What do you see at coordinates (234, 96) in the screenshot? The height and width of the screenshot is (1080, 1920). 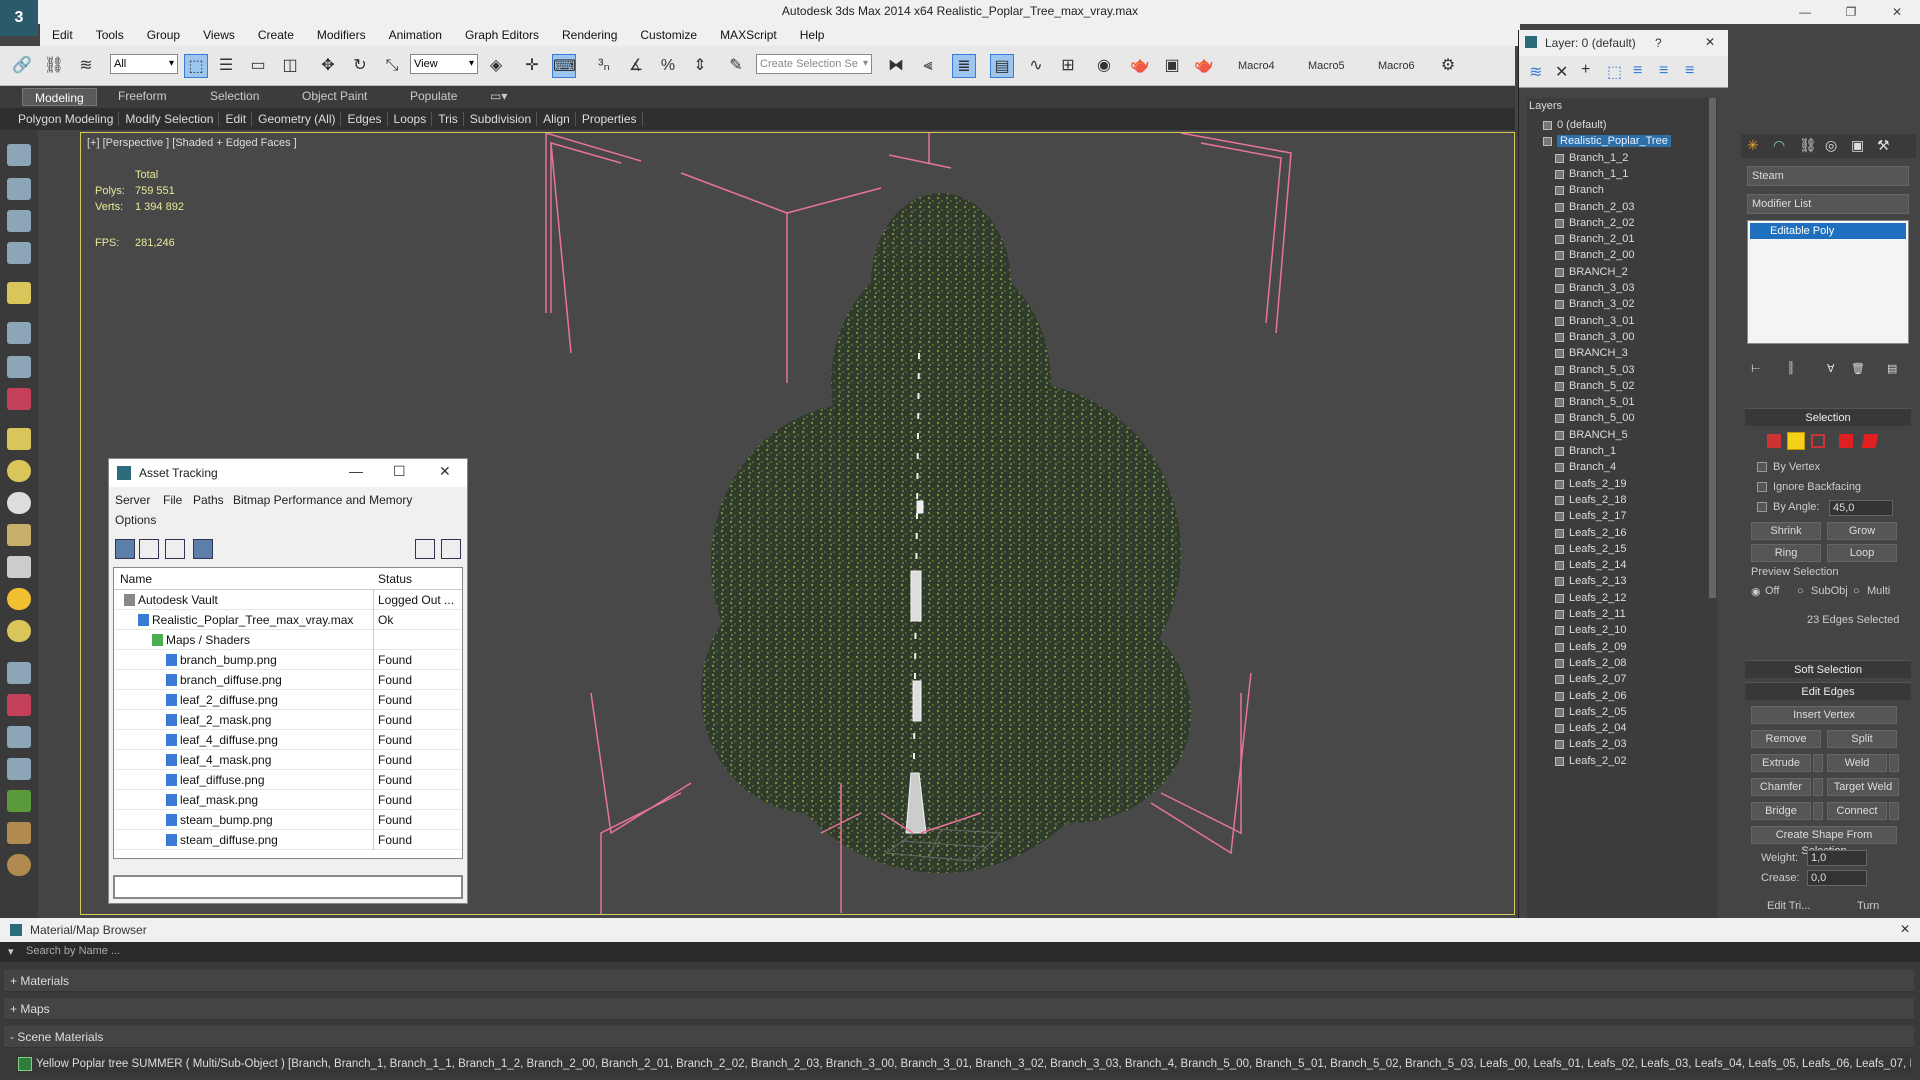 I see `tab-selection: Selection` at bounding box center [234, 96].